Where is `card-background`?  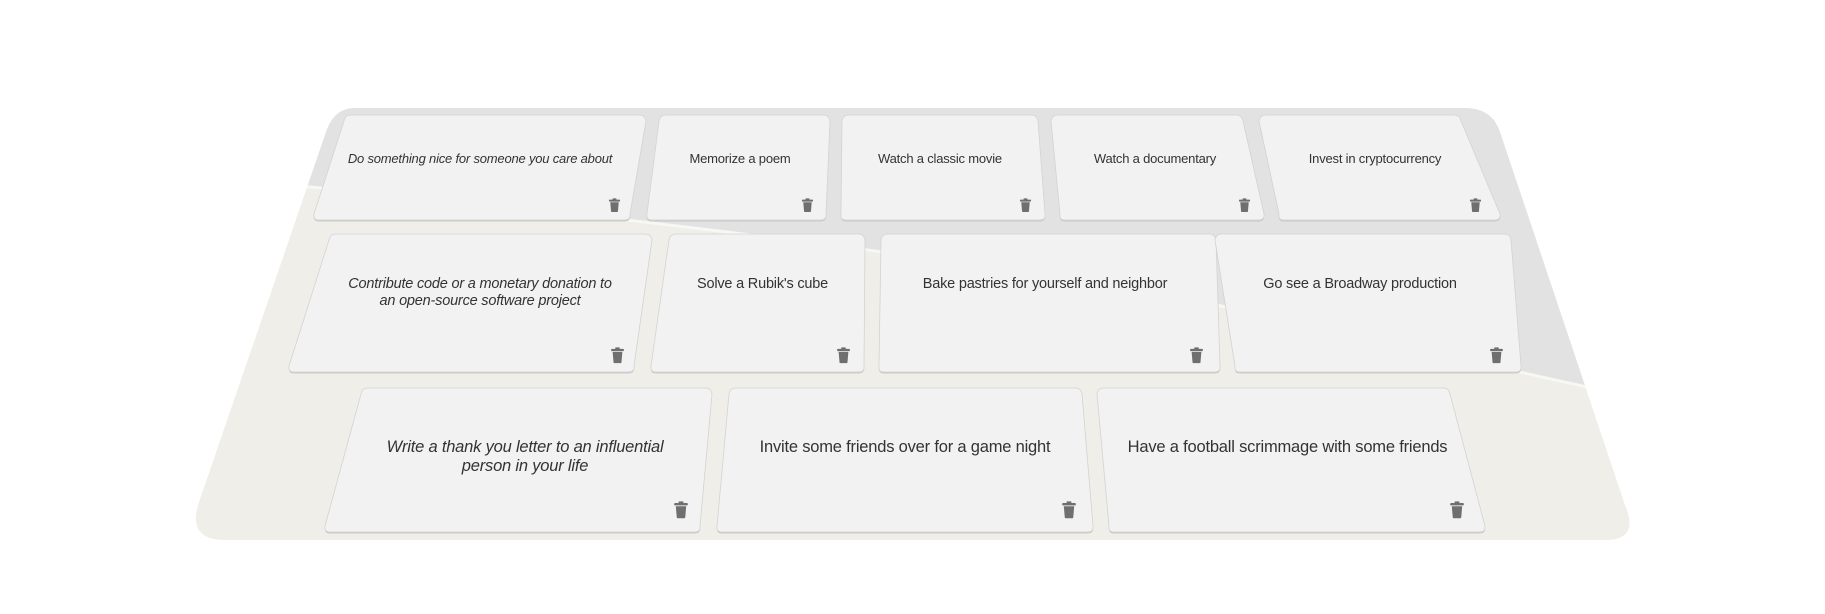
card-background is located at coordinates (1291, 460).